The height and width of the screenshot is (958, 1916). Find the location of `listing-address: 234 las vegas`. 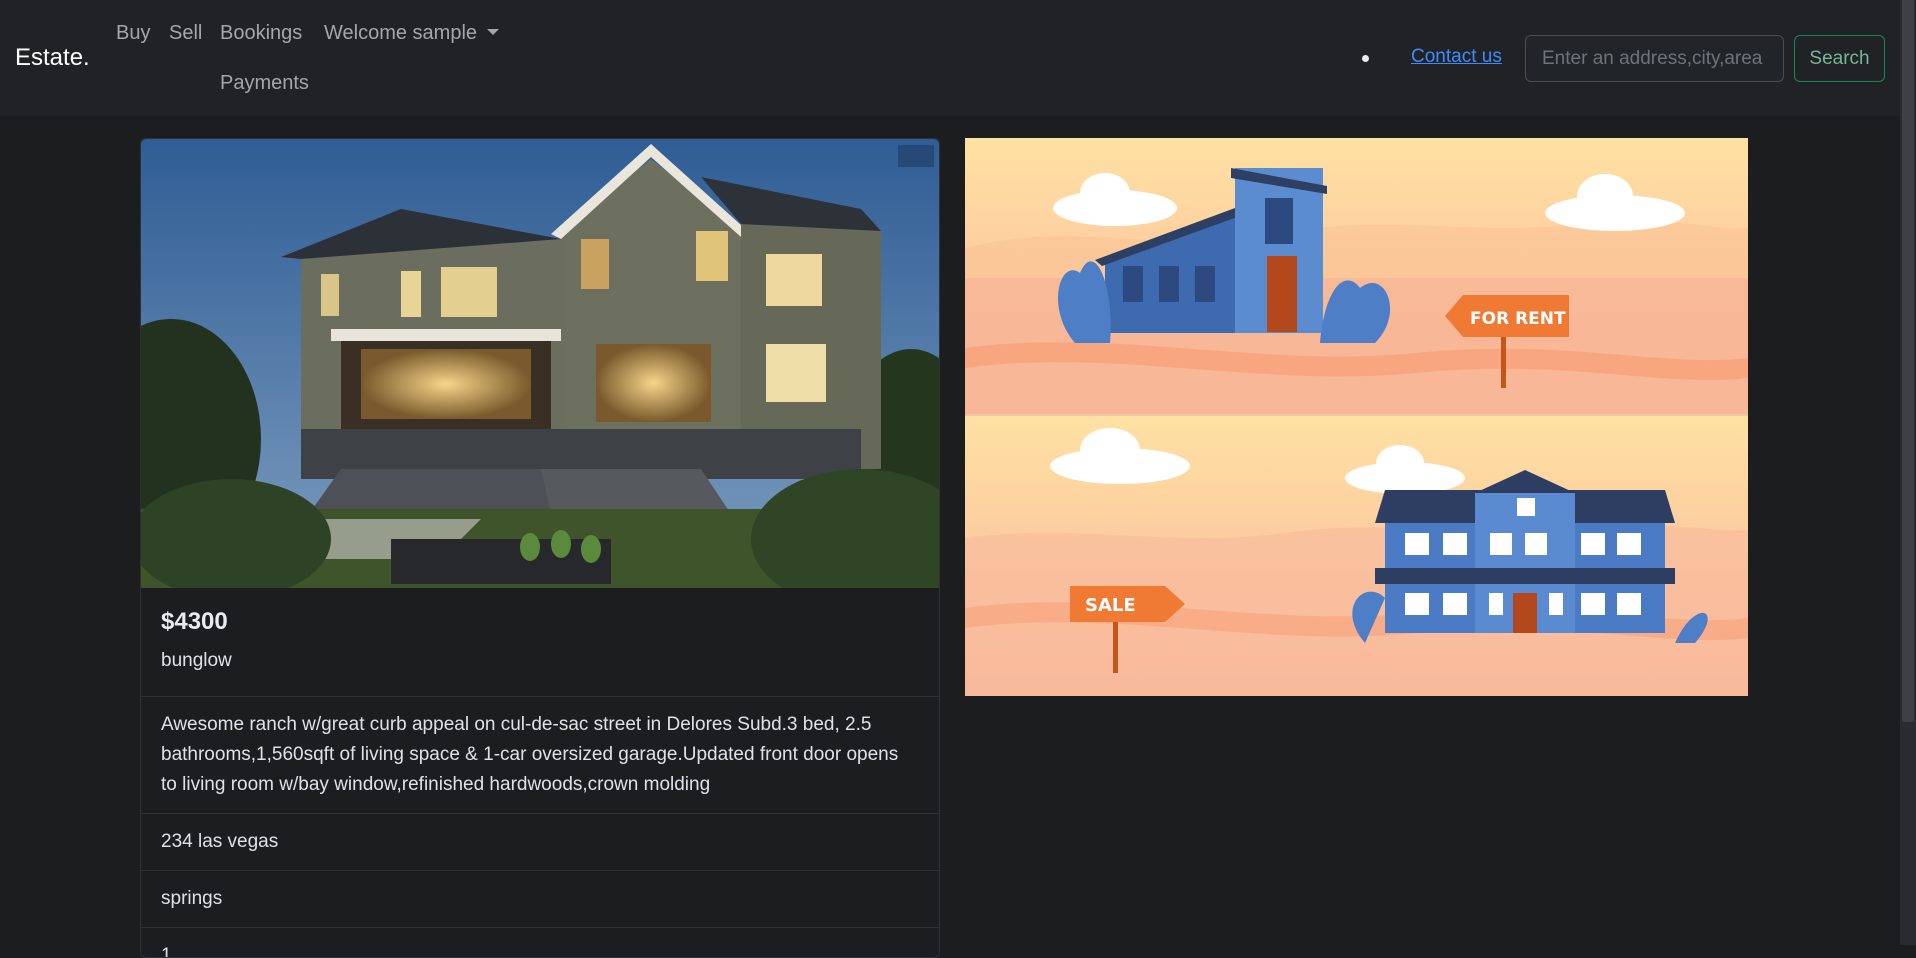

listing-address: 234 las vegas is located at coordinates (540, 841).